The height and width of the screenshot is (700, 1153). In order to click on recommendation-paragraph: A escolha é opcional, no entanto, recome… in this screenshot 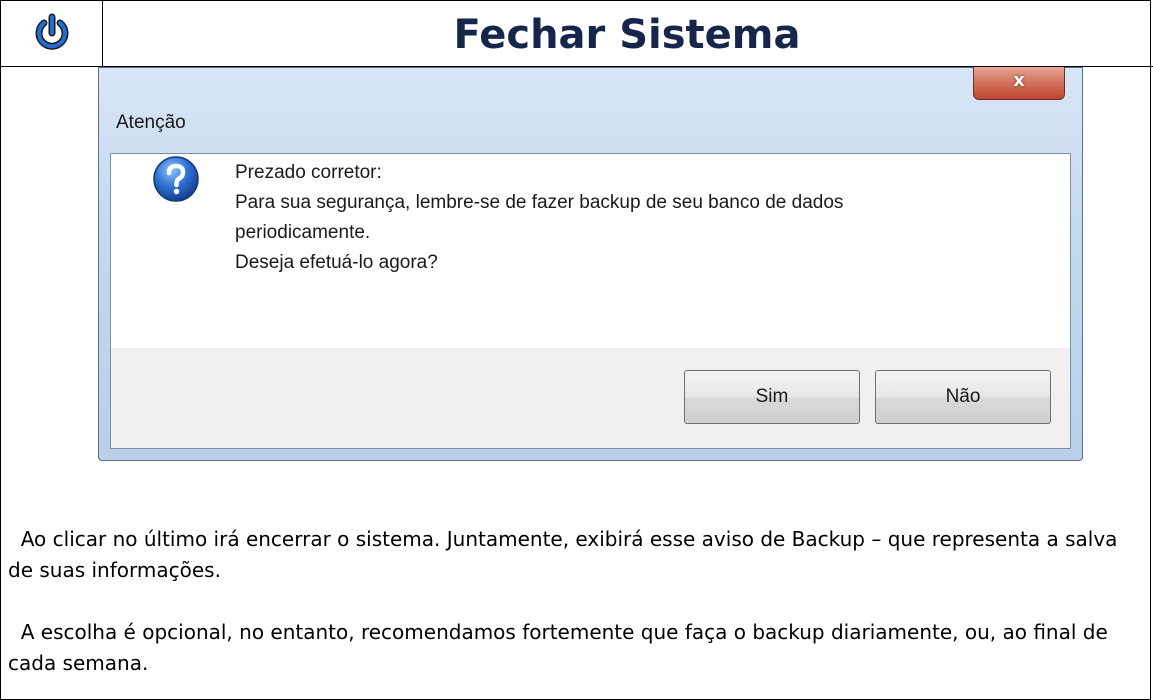, I will do `click(561, 647)`.